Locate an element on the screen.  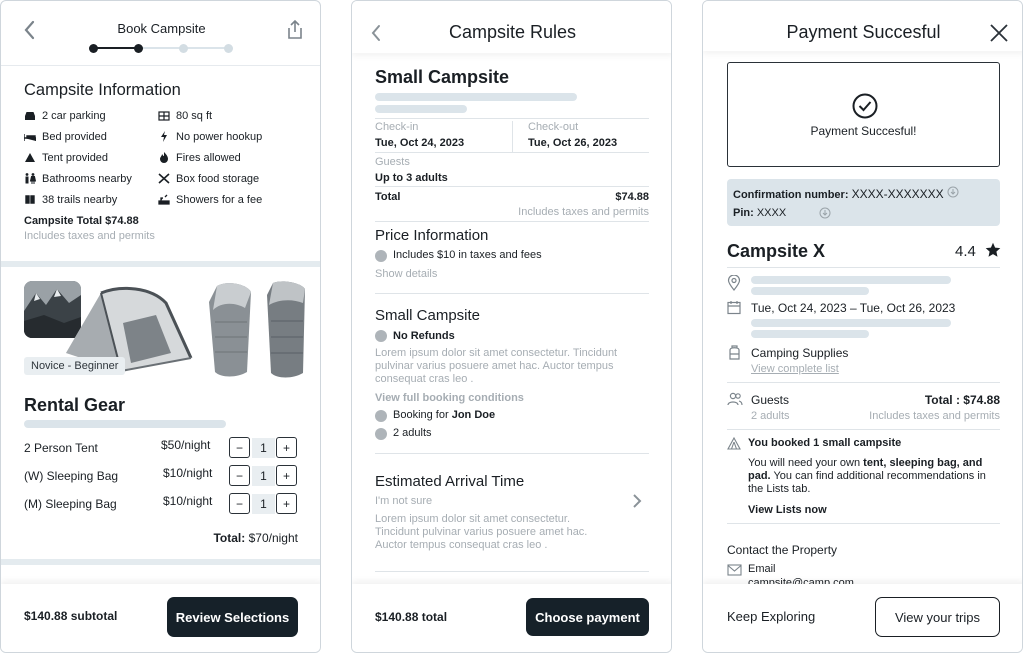
show-details-link: Show details is located at coordinates (406, 274).